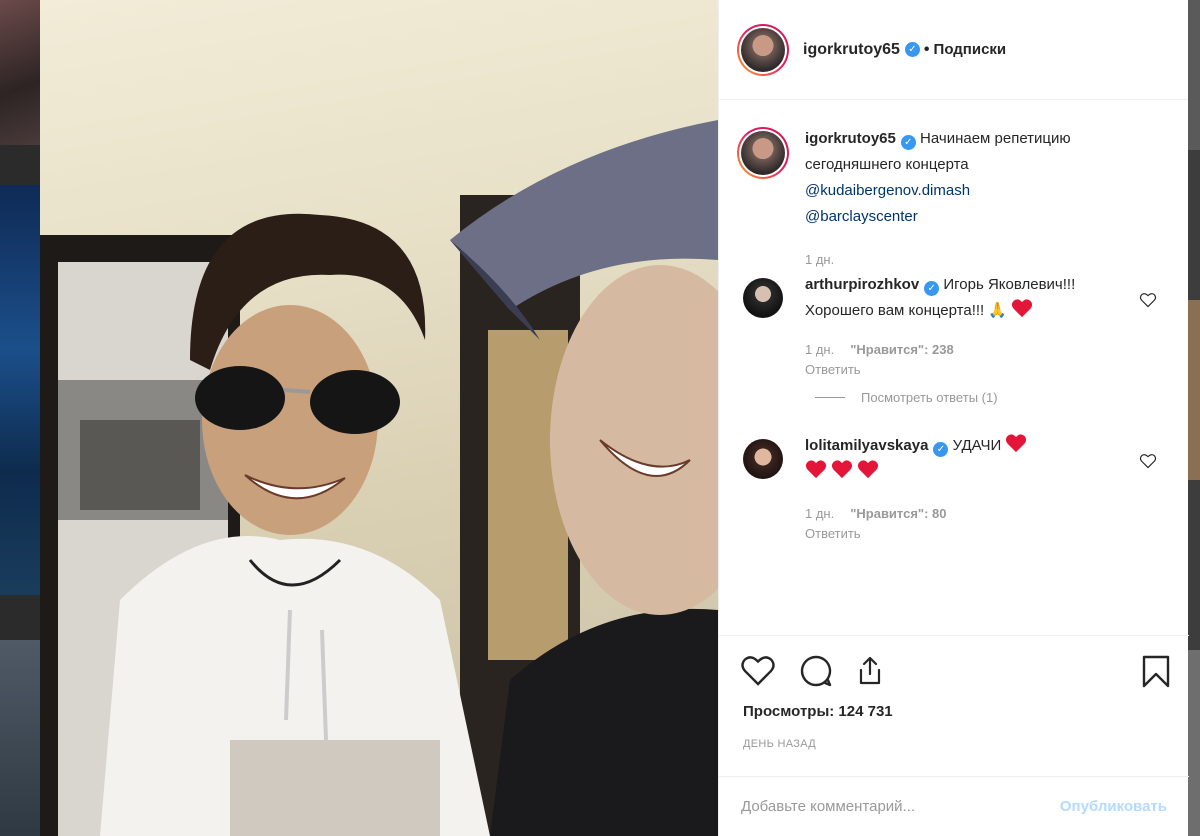  What do you see at coordinates (900, 806) in the screenshot?
I see `comment-input` at bounding box center [900, 806].